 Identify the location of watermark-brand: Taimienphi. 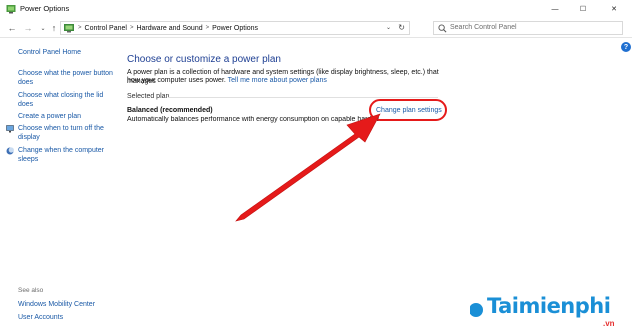
(549, 306).